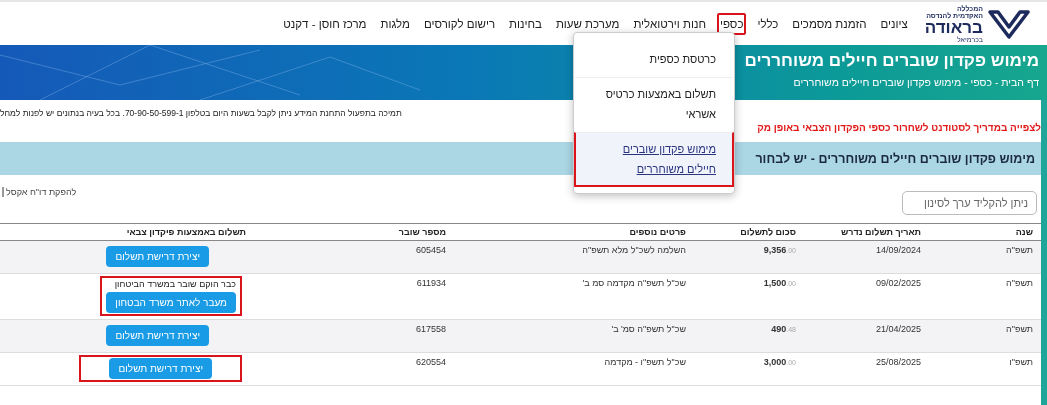 The width and height of the screenshot is (1047, 405). What do you see at coordinates (127, 232) in the screenshot?
I see `column-header: תשלום באמצעות פיקדון צבאי` at bounding box center [127, 232].